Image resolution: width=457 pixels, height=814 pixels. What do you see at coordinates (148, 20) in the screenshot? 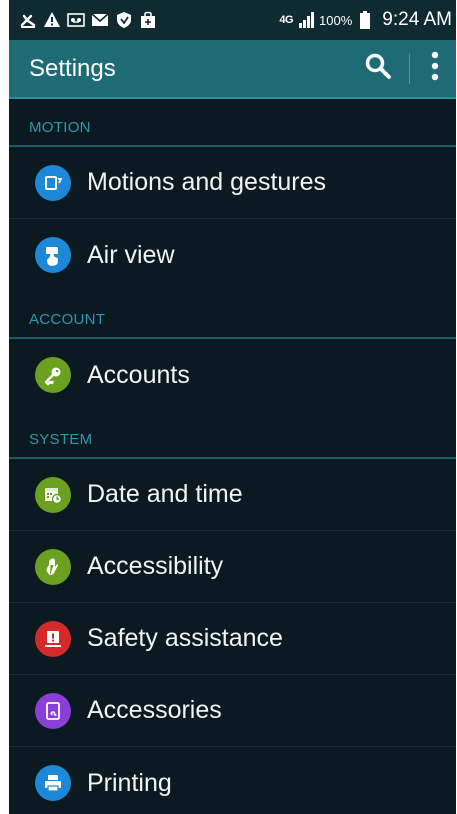
I see `shopping-bag-icon` at bounding box center [148, 20].